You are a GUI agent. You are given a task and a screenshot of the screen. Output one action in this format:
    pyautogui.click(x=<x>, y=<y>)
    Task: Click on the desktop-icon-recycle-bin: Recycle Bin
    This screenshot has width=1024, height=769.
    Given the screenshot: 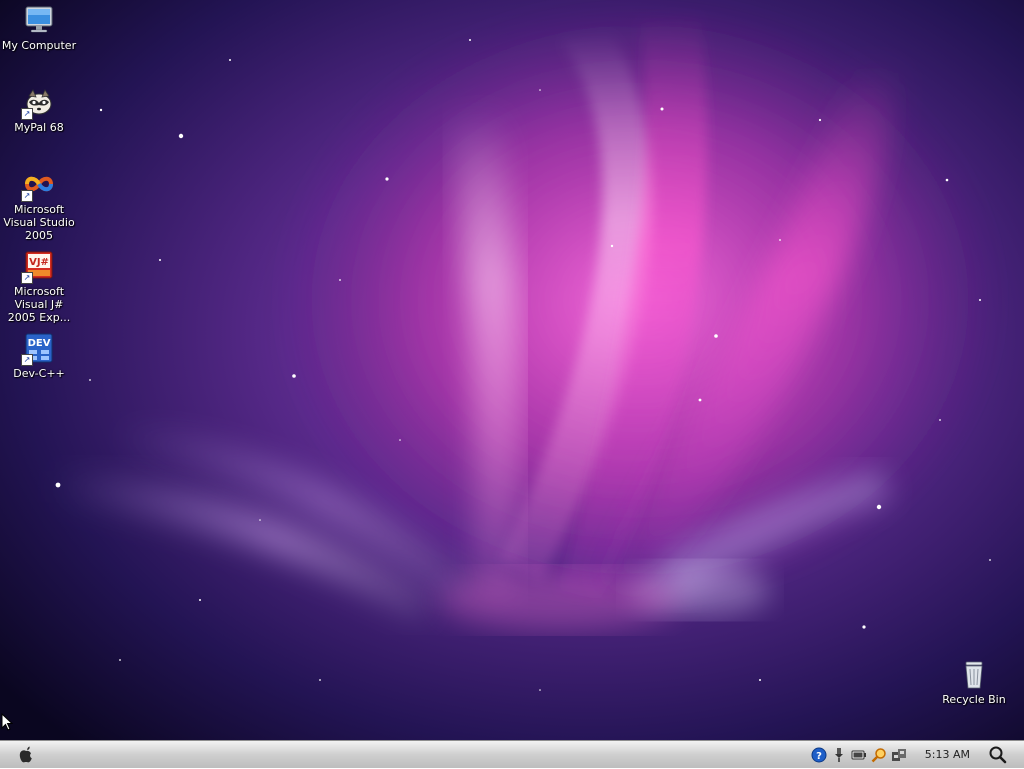 What is the action you would take?
    pyautogui.click(x=974, y=682)
    